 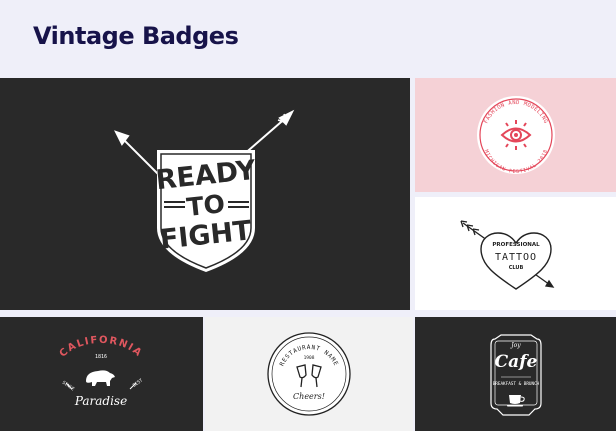 I want to click on tattoo-badge-tile: PROFESSIONAL TATTOO CLUB, so click(x=515, y=253).